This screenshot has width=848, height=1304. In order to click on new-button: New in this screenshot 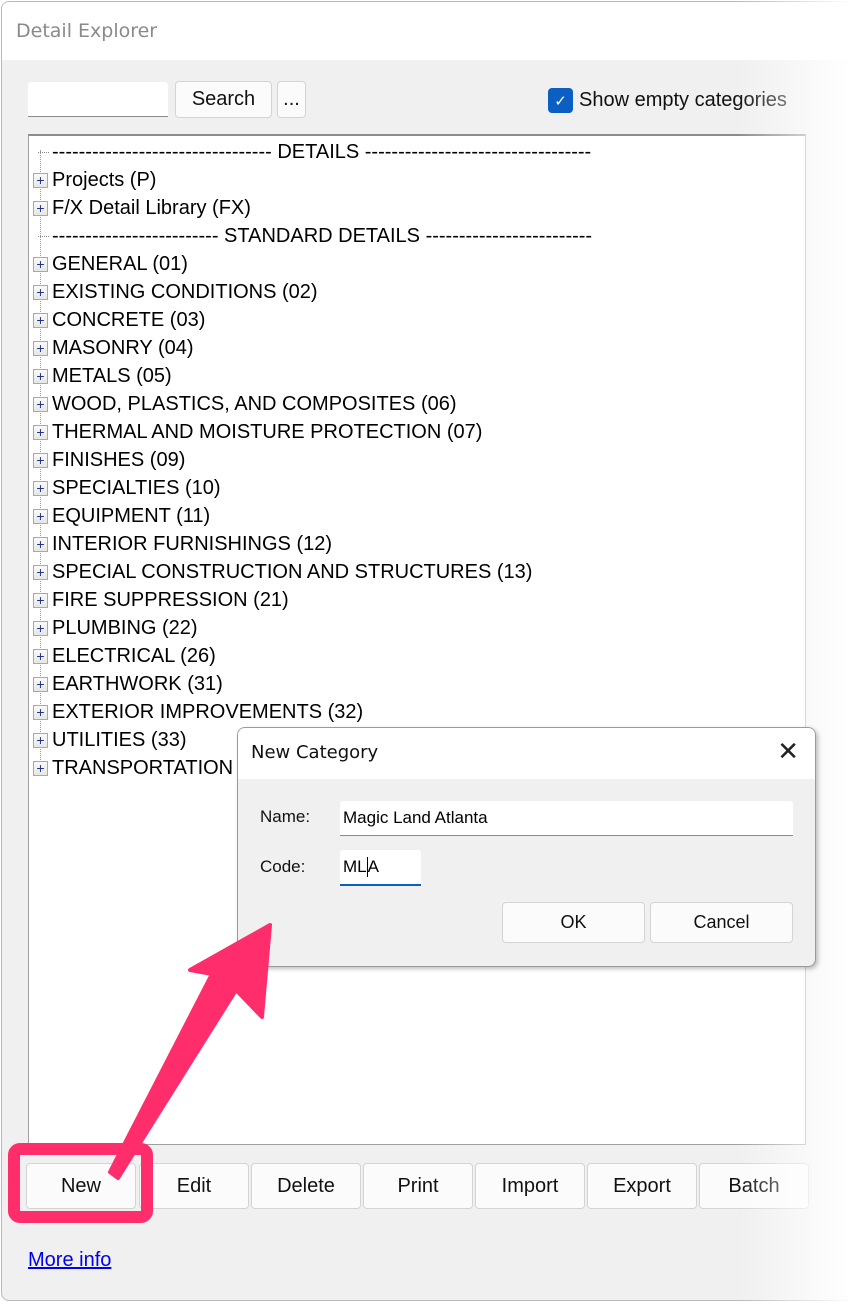, I will do `click(81, 1186)`.